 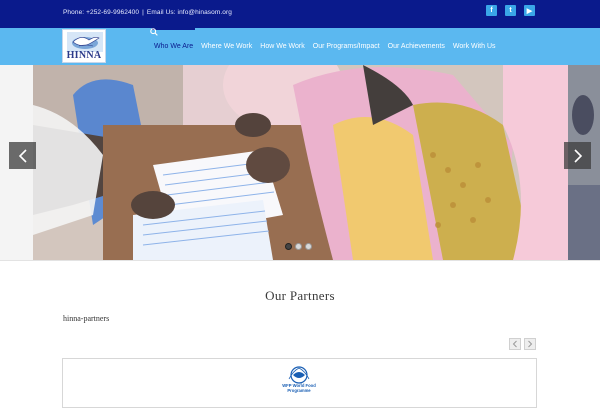 What do you see at coordinates (416, 46) in the screenshot?
I see `nav-item-our-achievements: Our Achievements` at bounding box center [416, 46].